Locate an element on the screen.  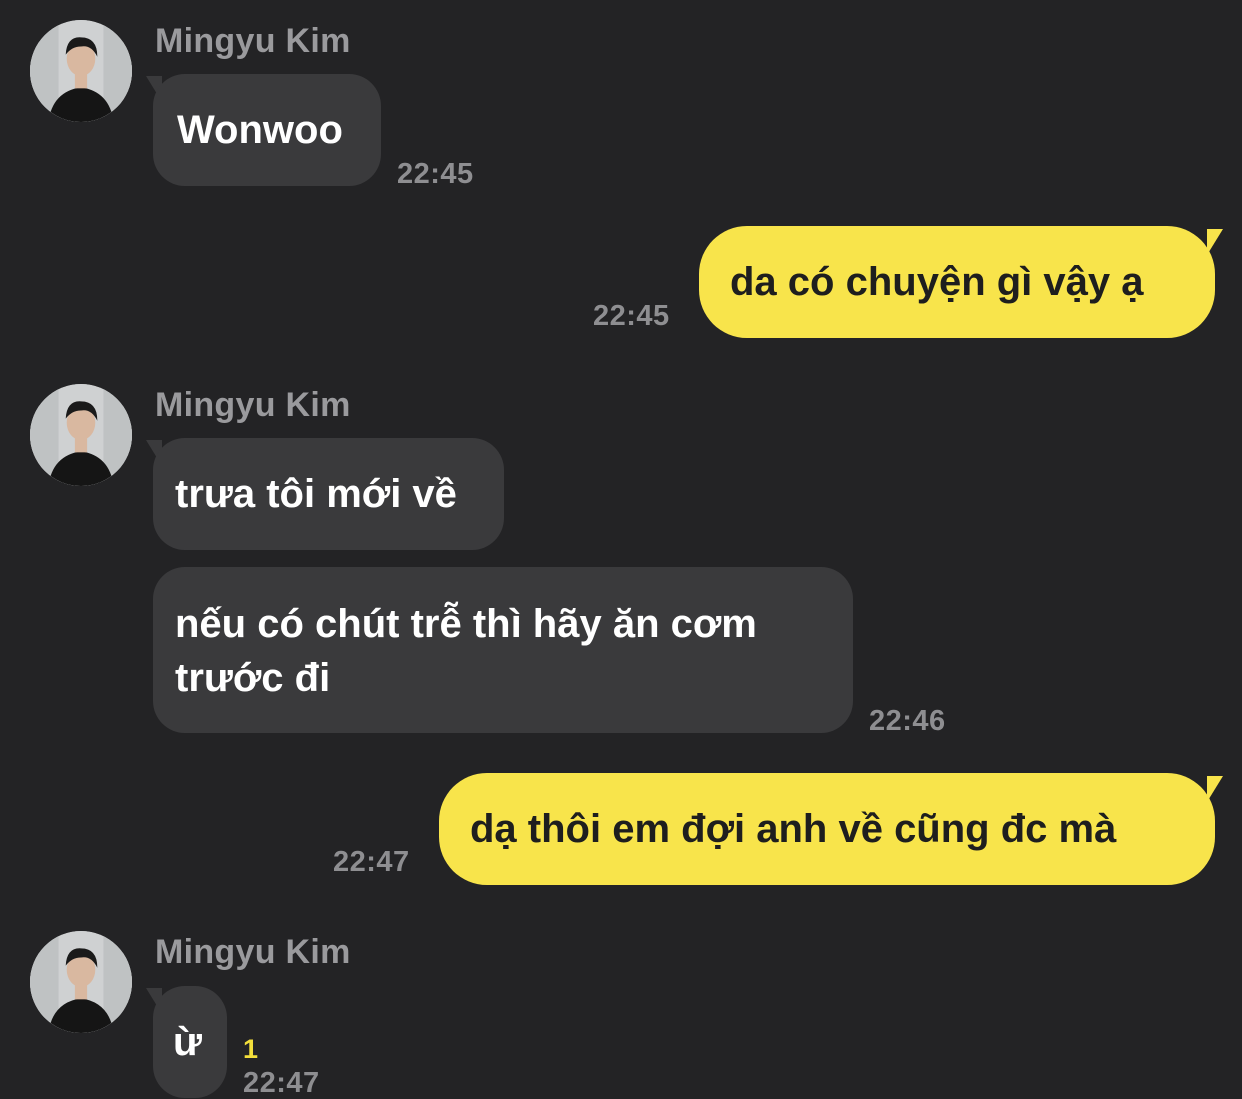
unread-count: 1 is located at coordinates (251, 1049).